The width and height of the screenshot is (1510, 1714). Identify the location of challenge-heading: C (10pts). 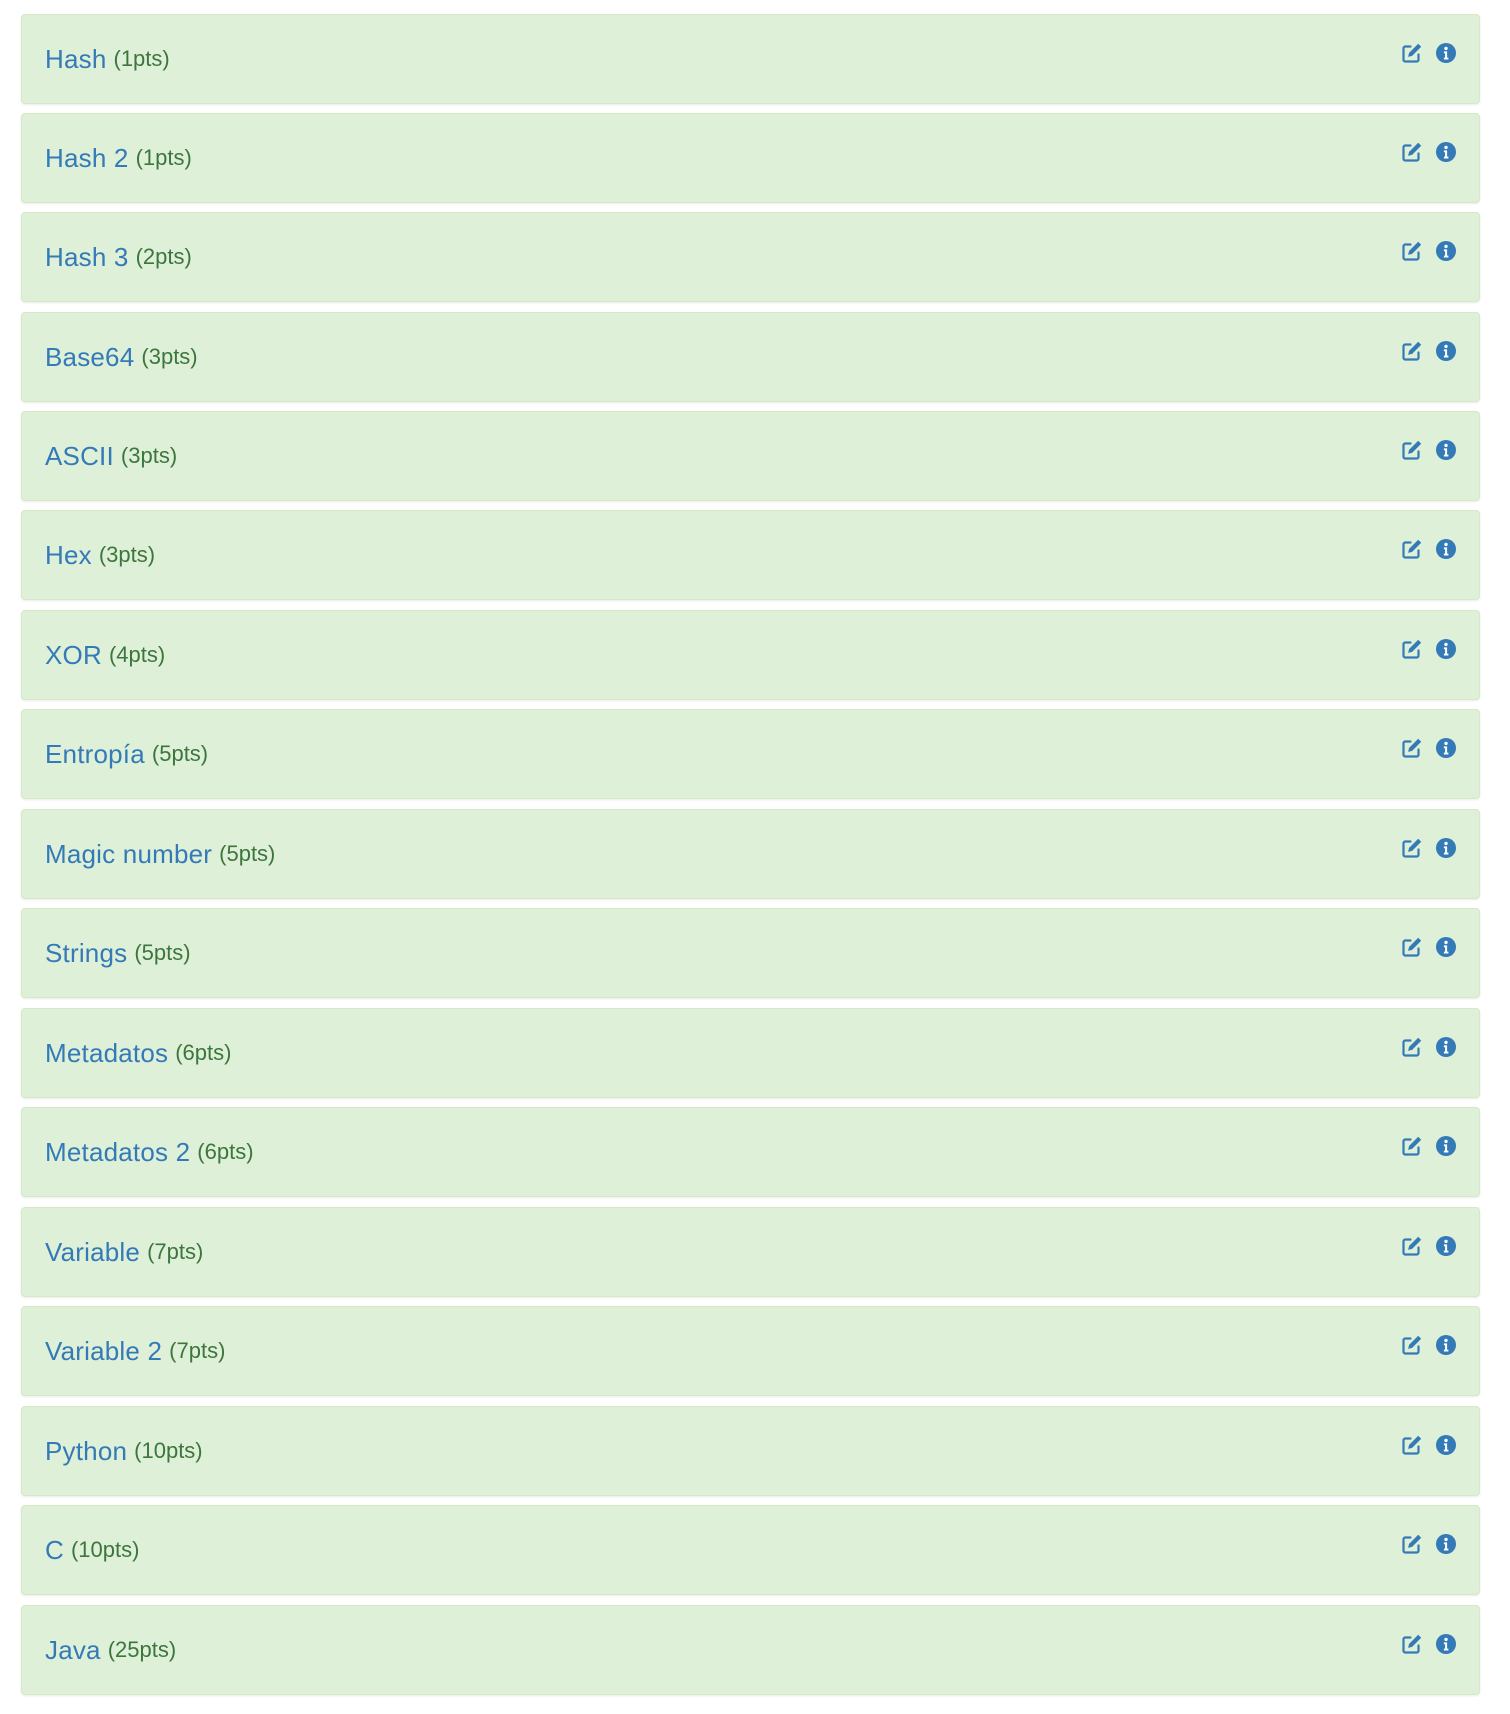
(92, 1550).